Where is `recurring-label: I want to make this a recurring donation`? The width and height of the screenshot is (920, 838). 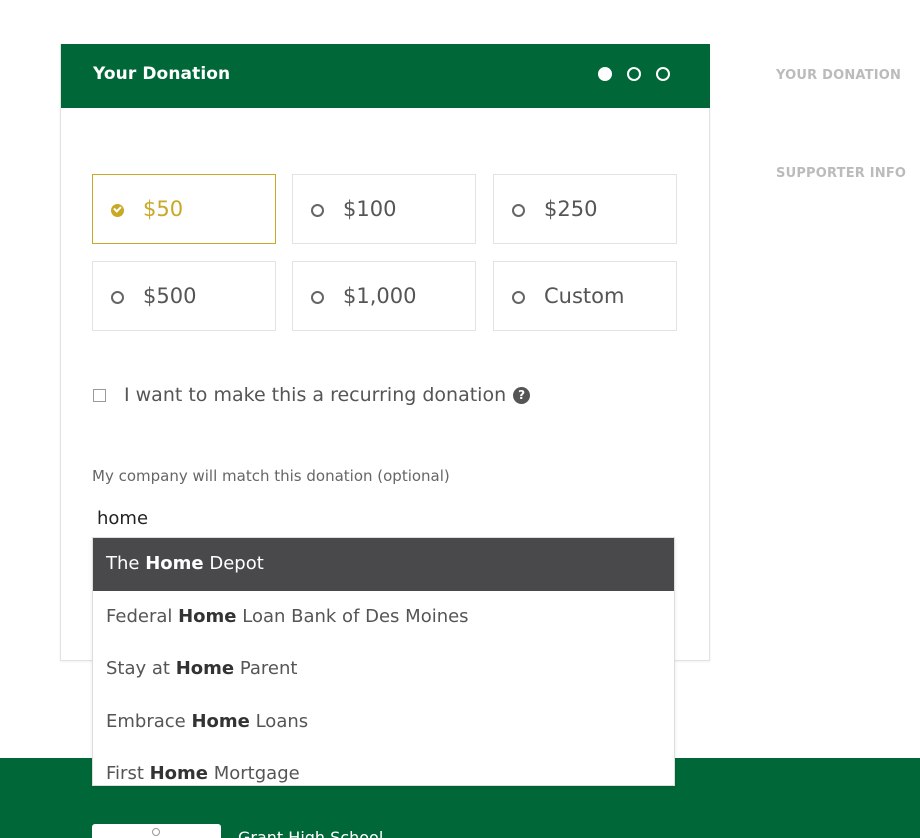
recurring-label: I want to make this a recurring donation is located at coordinates (315, 395).